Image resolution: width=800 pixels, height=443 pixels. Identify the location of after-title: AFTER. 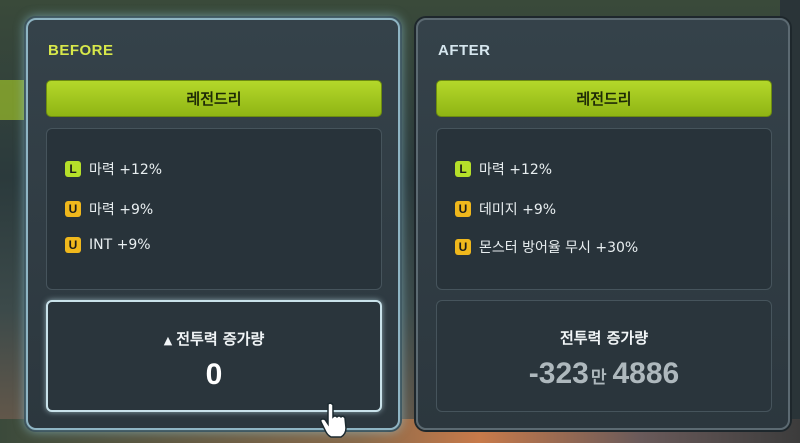
(464, 50).